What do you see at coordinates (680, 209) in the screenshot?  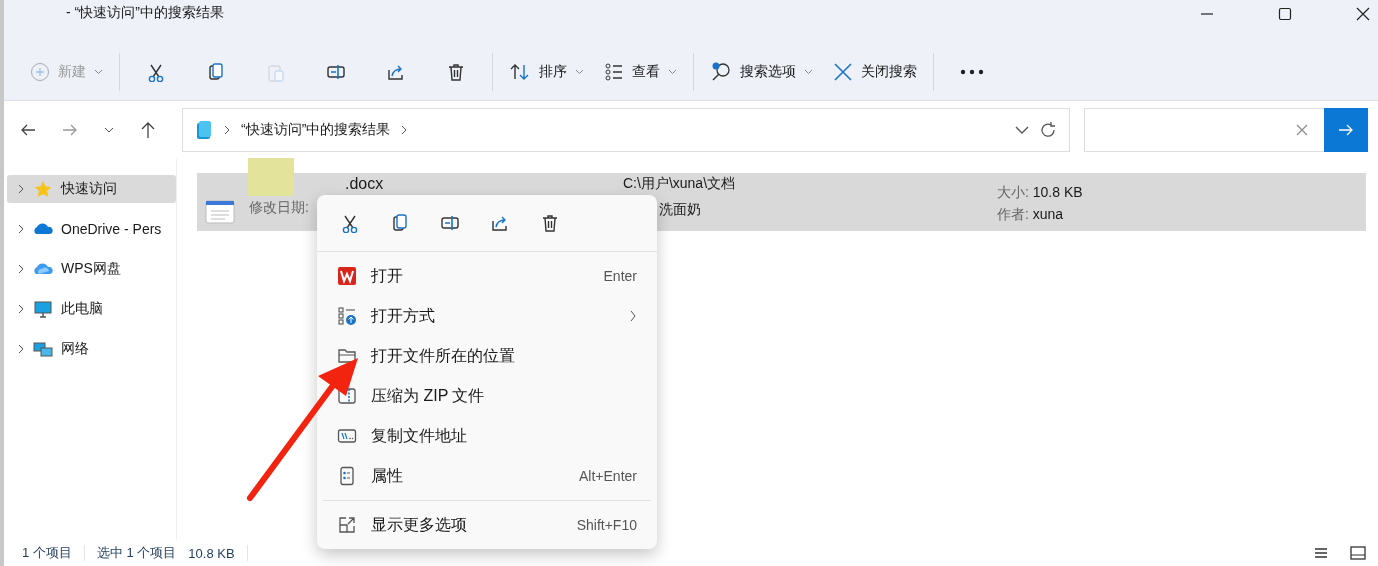 I see `file-detail: 洗面奶` at bounding box center [680, 209].